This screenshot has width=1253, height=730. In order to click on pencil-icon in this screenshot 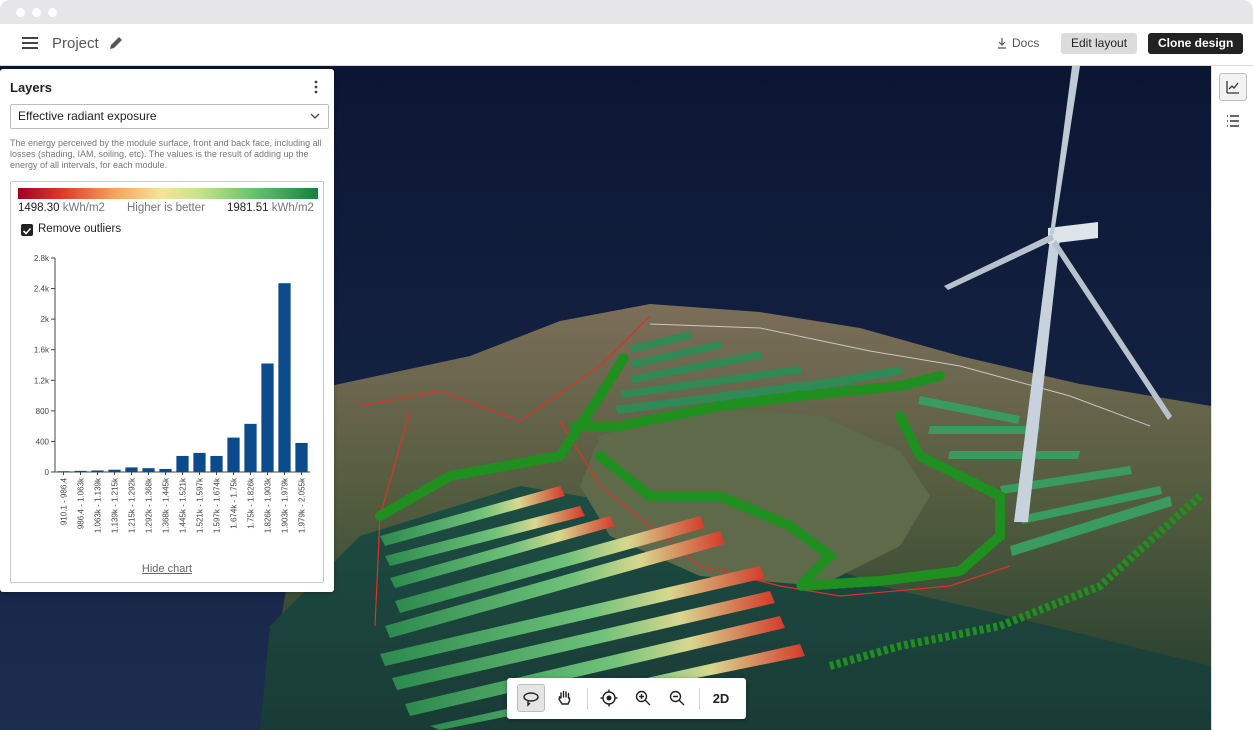, I will do `click(116, 43)`.